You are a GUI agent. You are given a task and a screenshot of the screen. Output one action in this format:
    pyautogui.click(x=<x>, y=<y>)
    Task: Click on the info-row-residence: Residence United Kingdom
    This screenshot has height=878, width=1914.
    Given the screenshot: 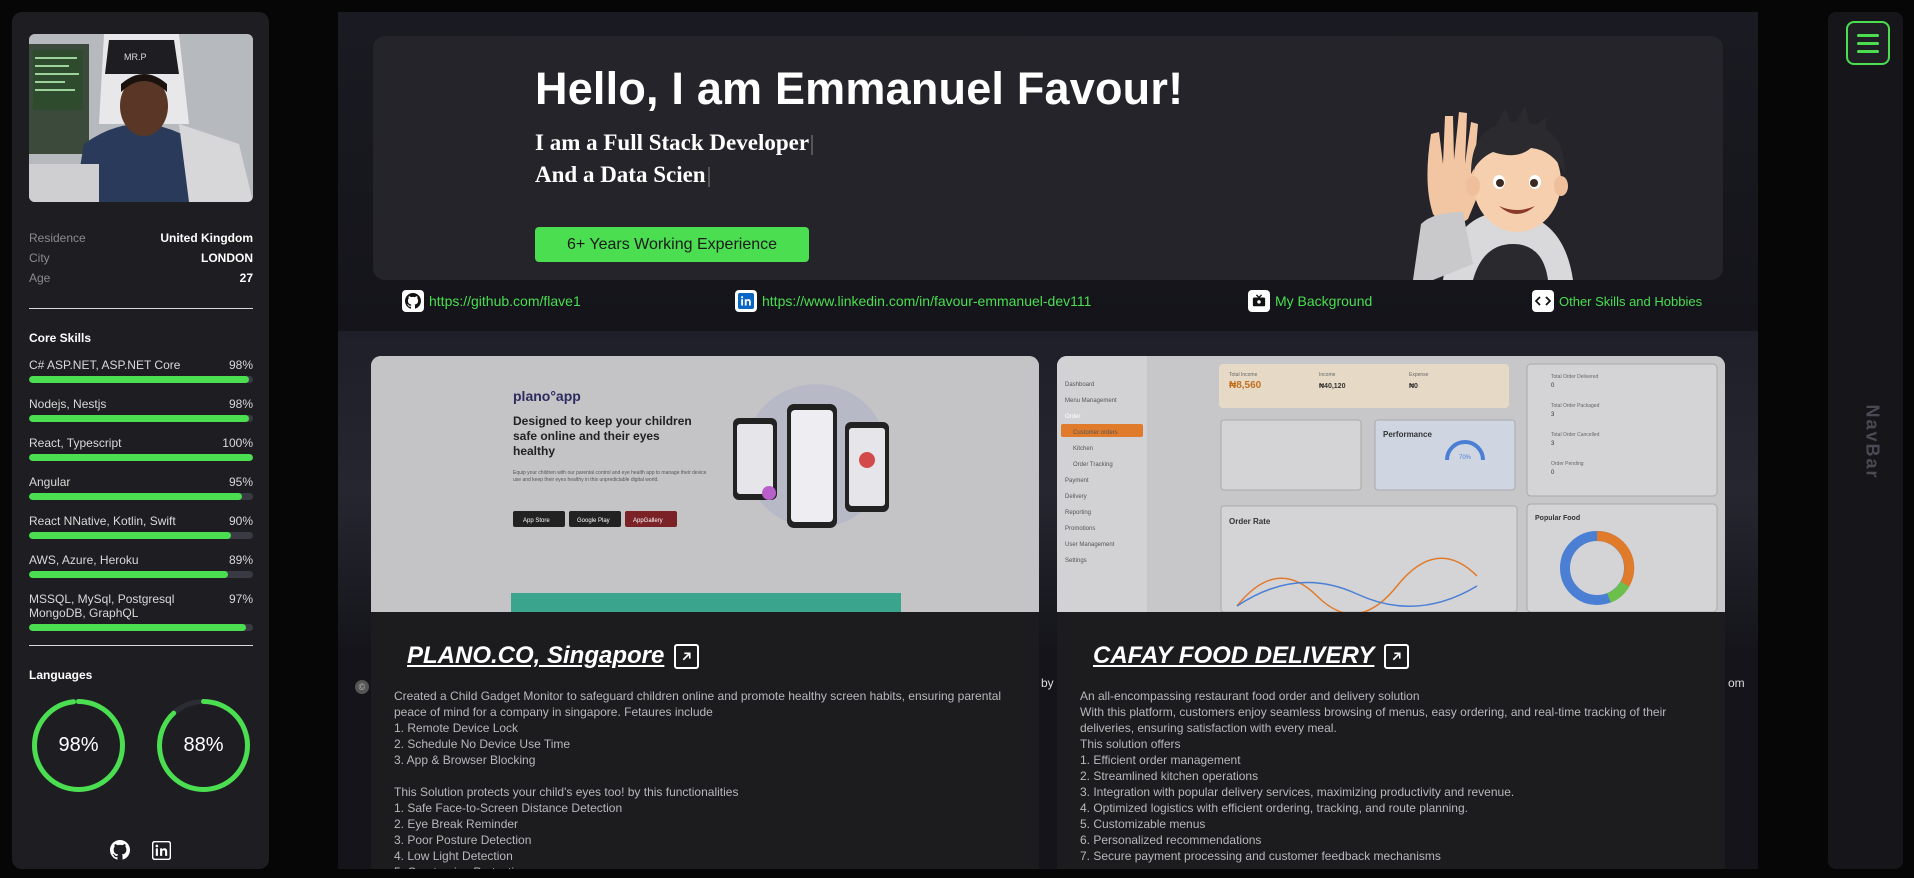 What is the action you would take?
    pyautogui.click(x=141, y=238)
    